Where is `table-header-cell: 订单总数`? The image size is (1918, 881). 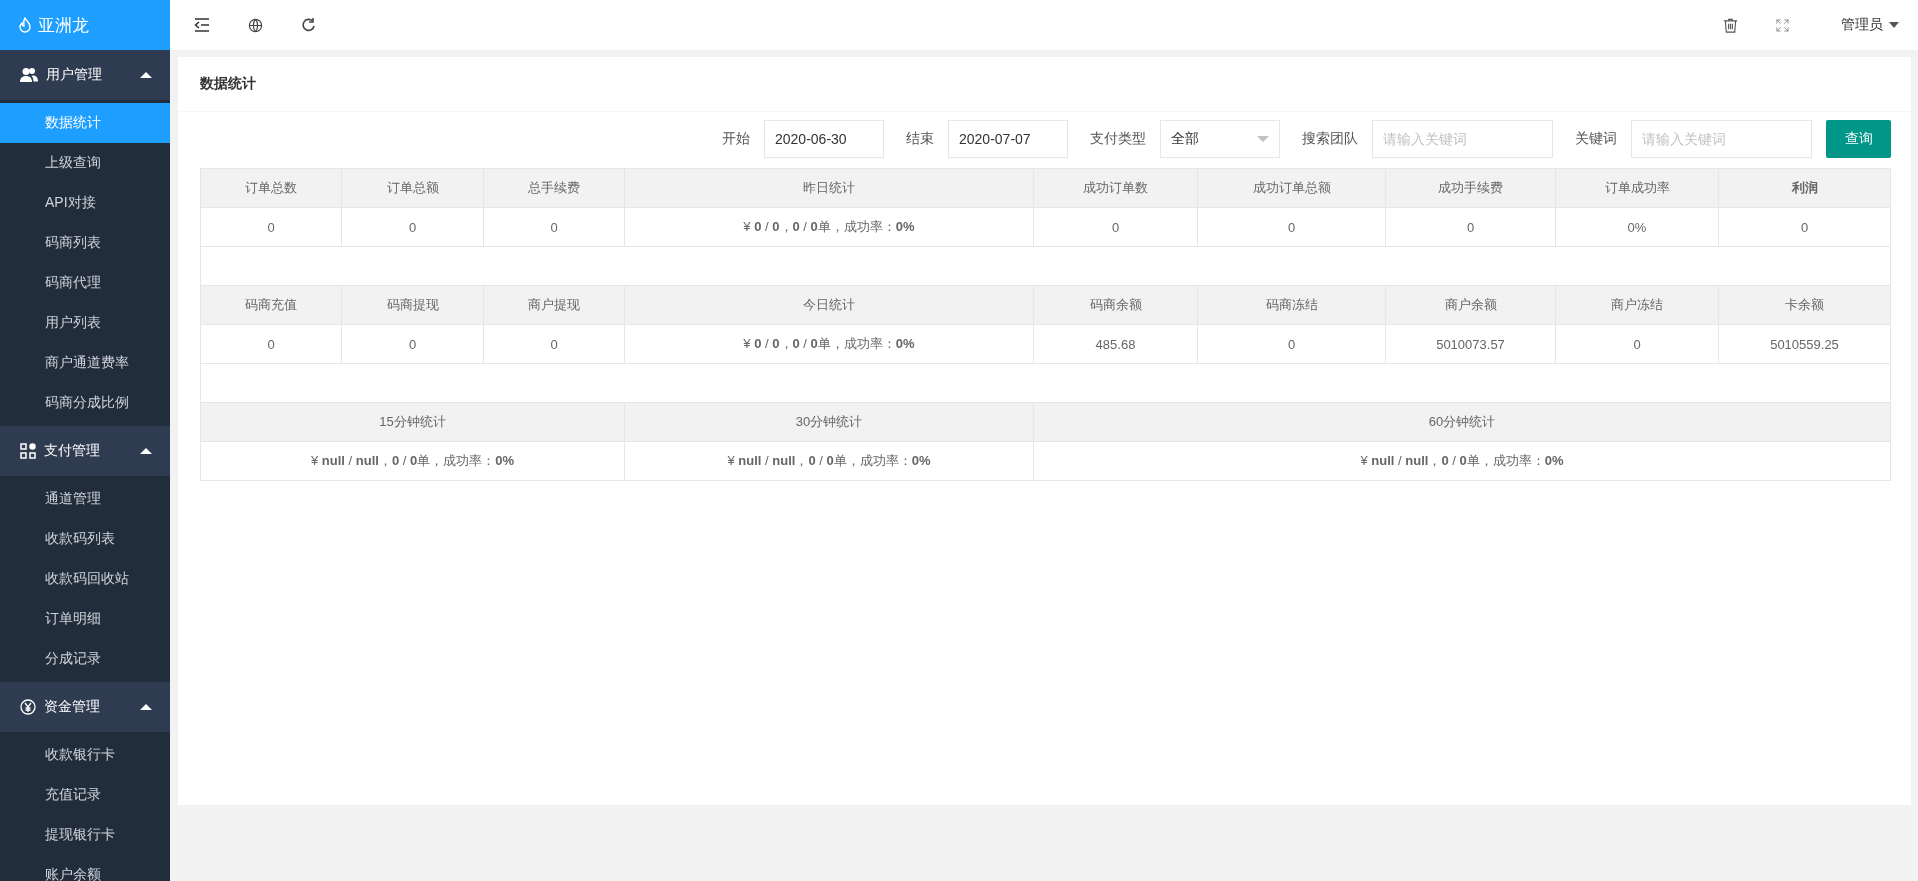
table-header-cell: 订单总数 is located at coordinates (271, 188).